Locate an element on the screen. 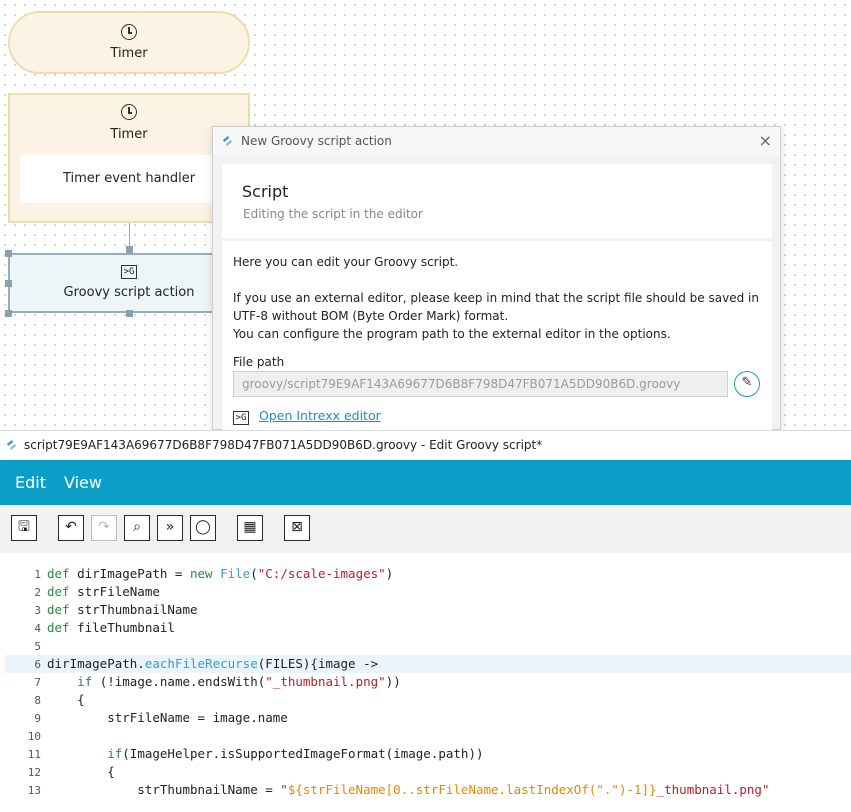  code-line: 8 { is located at coordinates (428, 700).